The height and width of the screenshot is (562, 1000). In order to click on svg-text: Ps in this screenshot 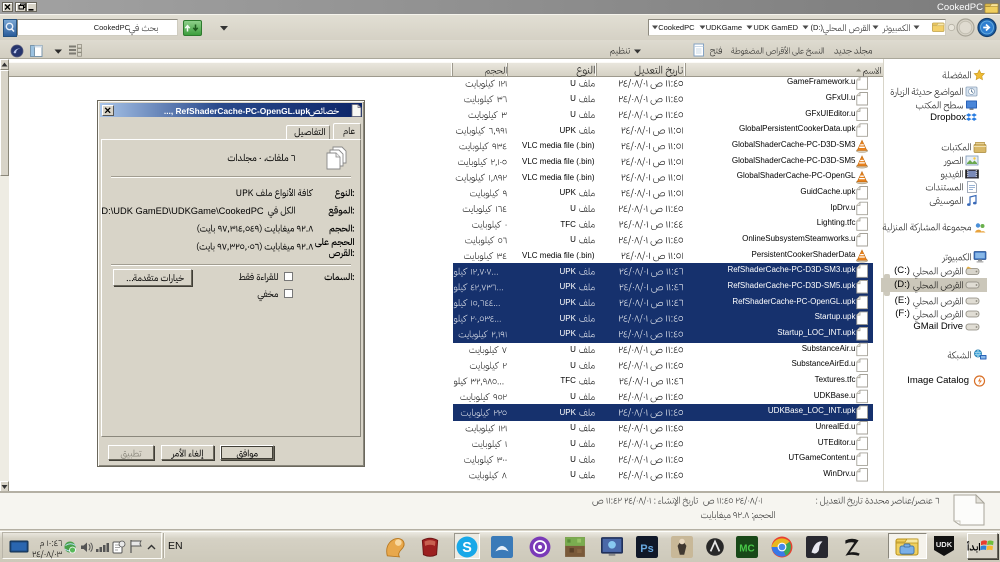, I will do `click(646, 549)`.